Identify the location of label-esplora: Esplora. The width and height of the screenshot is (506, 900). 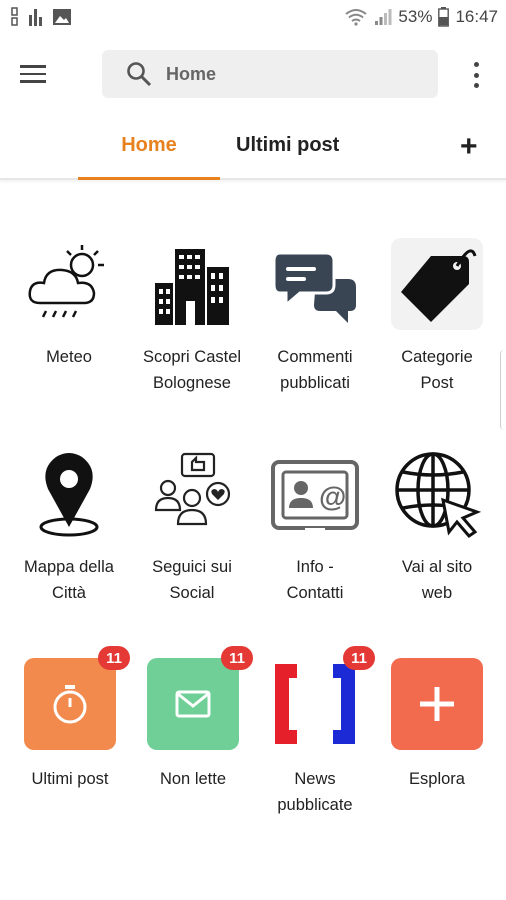
(437, 779).